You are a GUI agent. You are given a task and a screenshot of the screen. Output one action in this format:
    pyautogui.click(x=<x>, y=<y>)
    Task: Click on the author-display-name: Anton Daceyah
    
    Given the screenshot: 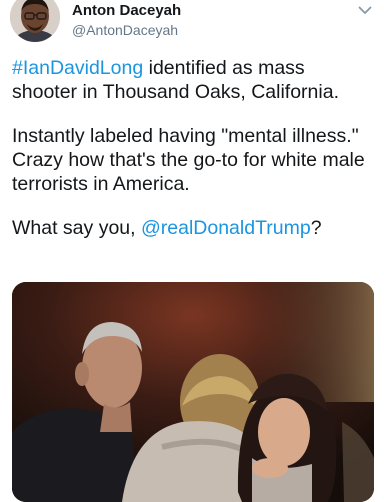 What is the action you would take?
    pyautogui.click(x=126, y=10)
    